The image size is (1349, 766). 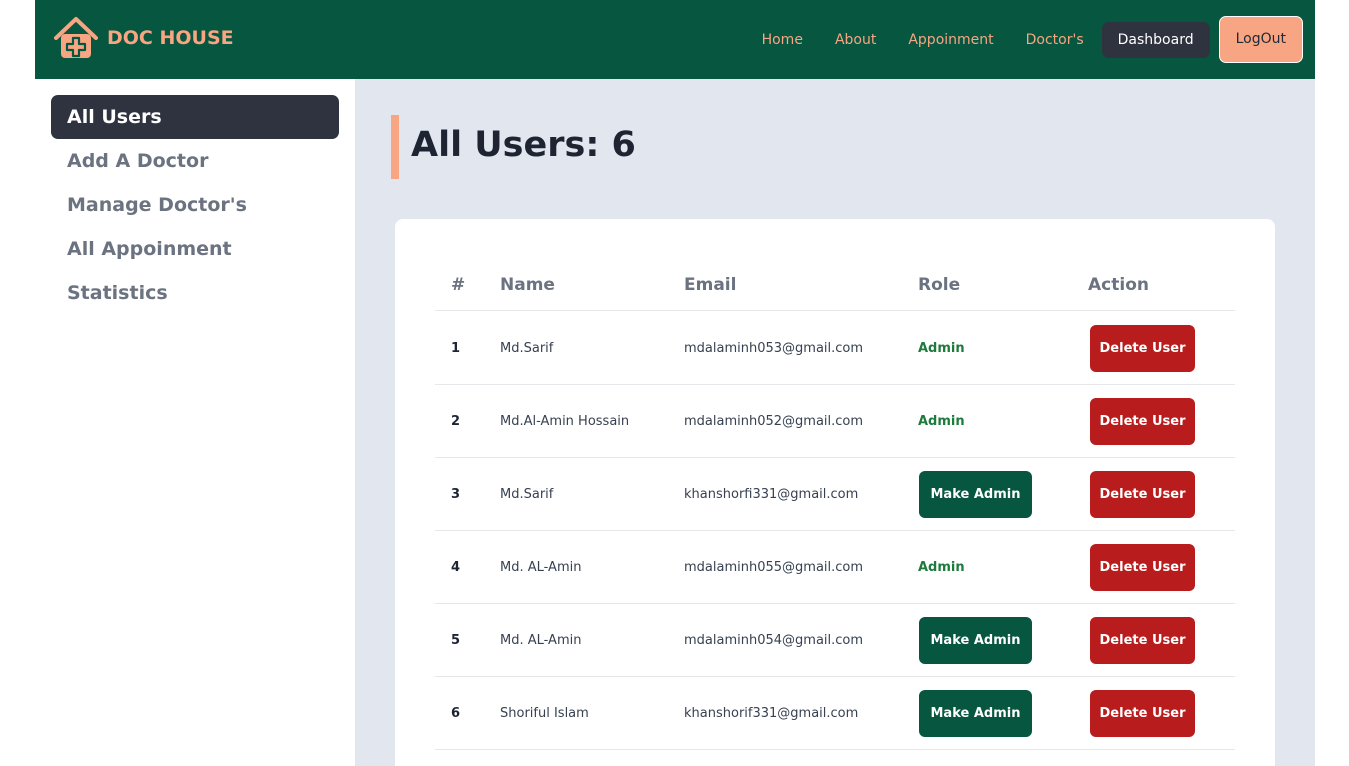 What do you see at coordinates (456, 640) in the screenshot?
I see `row-number: 5` at bounding box center [456, 640].